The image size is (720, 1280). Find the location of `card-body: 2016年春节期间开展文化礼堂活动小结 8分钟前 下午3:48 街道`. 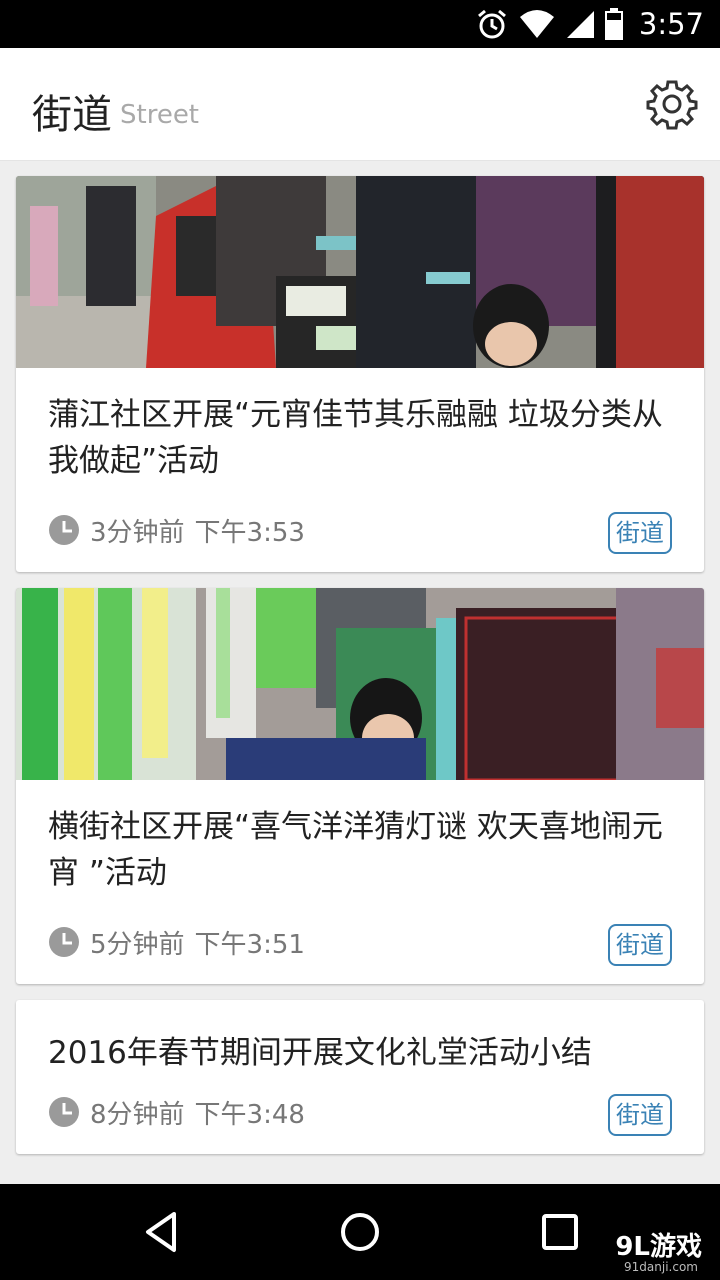

card-body: 2016年春节期间开展文化礼堂活动小结 8分钟前 下午3:48 街道 is located at coordinates (360, 1077).